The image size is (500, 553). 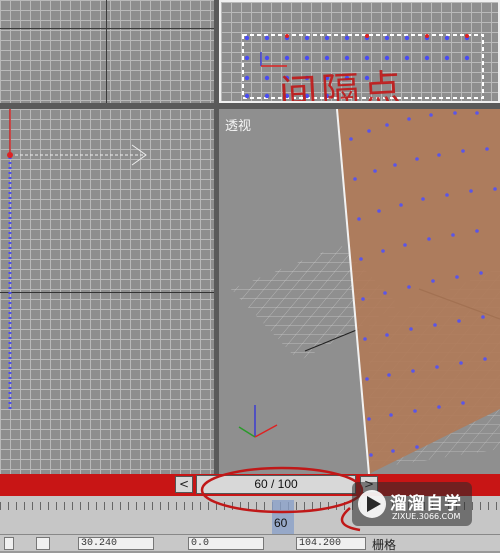 What do you see at coordinates (9, 543) in the screenshot?
I see `lock-icon` at bounding box center [9, 543].